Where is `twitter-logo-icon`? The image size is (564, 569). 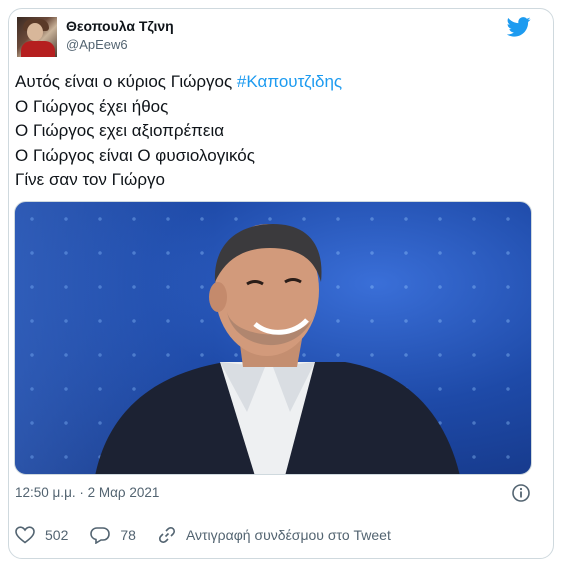
twitter-logo-icon is located at coordinates (519, 27).